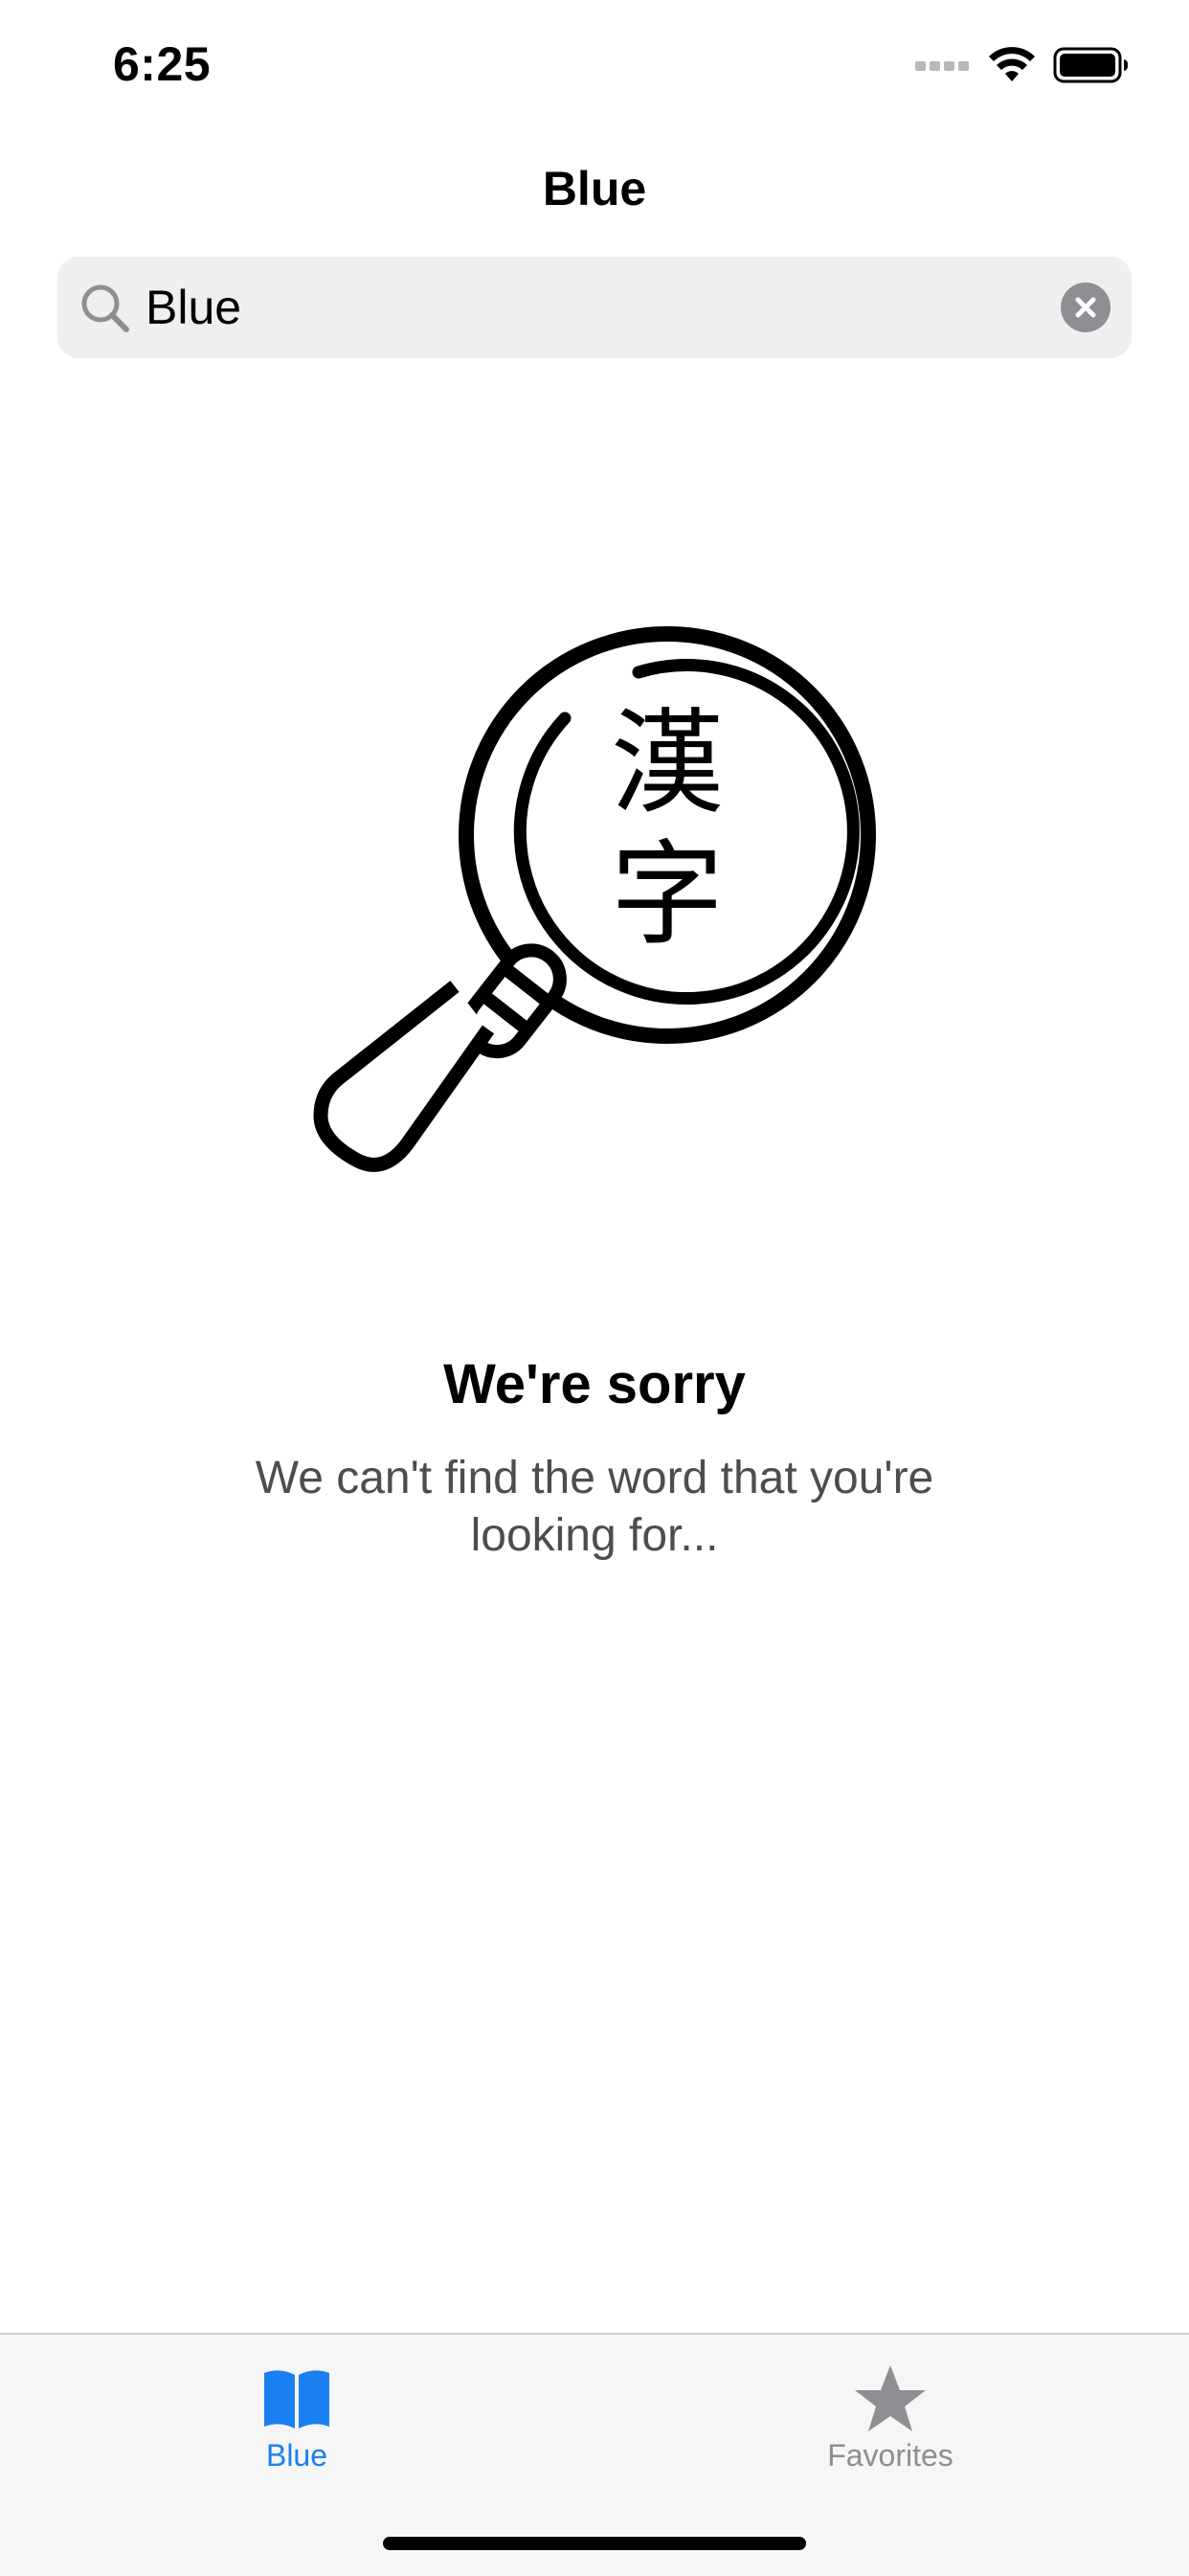 The height and width of the screenshot is (2576, 1189). What do you see at coordinates (890, 2398) in the screenshot?
I see `star-icon` at bounding box center [890, 2398].